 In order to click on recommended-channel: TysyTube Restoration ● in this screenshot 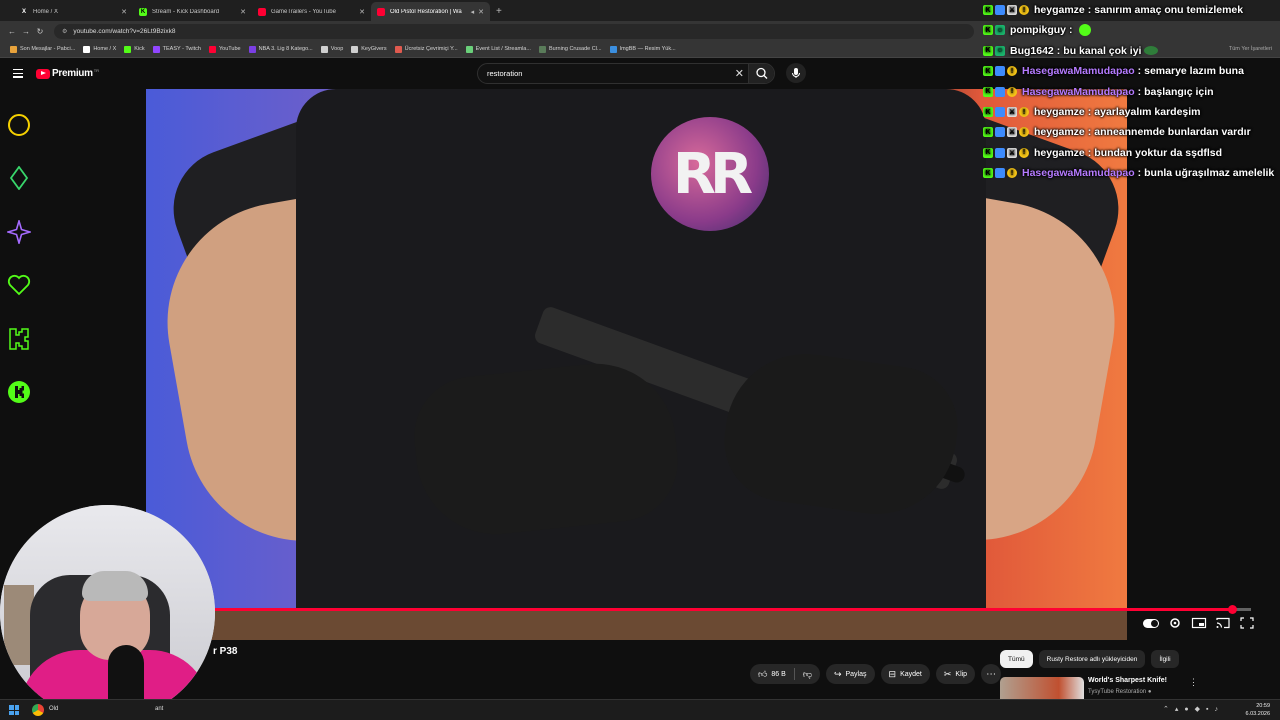, I will do `click(1119, 692)`.